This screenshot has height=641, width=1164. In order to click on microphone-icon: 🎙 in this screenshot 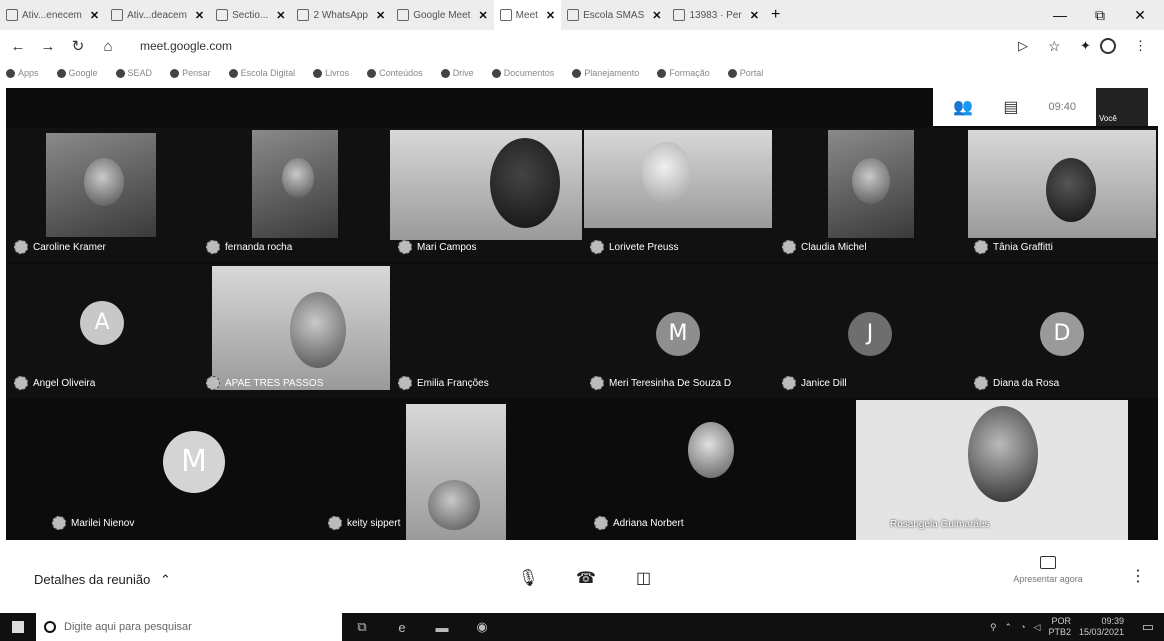, I will do `click(528, 578)`.